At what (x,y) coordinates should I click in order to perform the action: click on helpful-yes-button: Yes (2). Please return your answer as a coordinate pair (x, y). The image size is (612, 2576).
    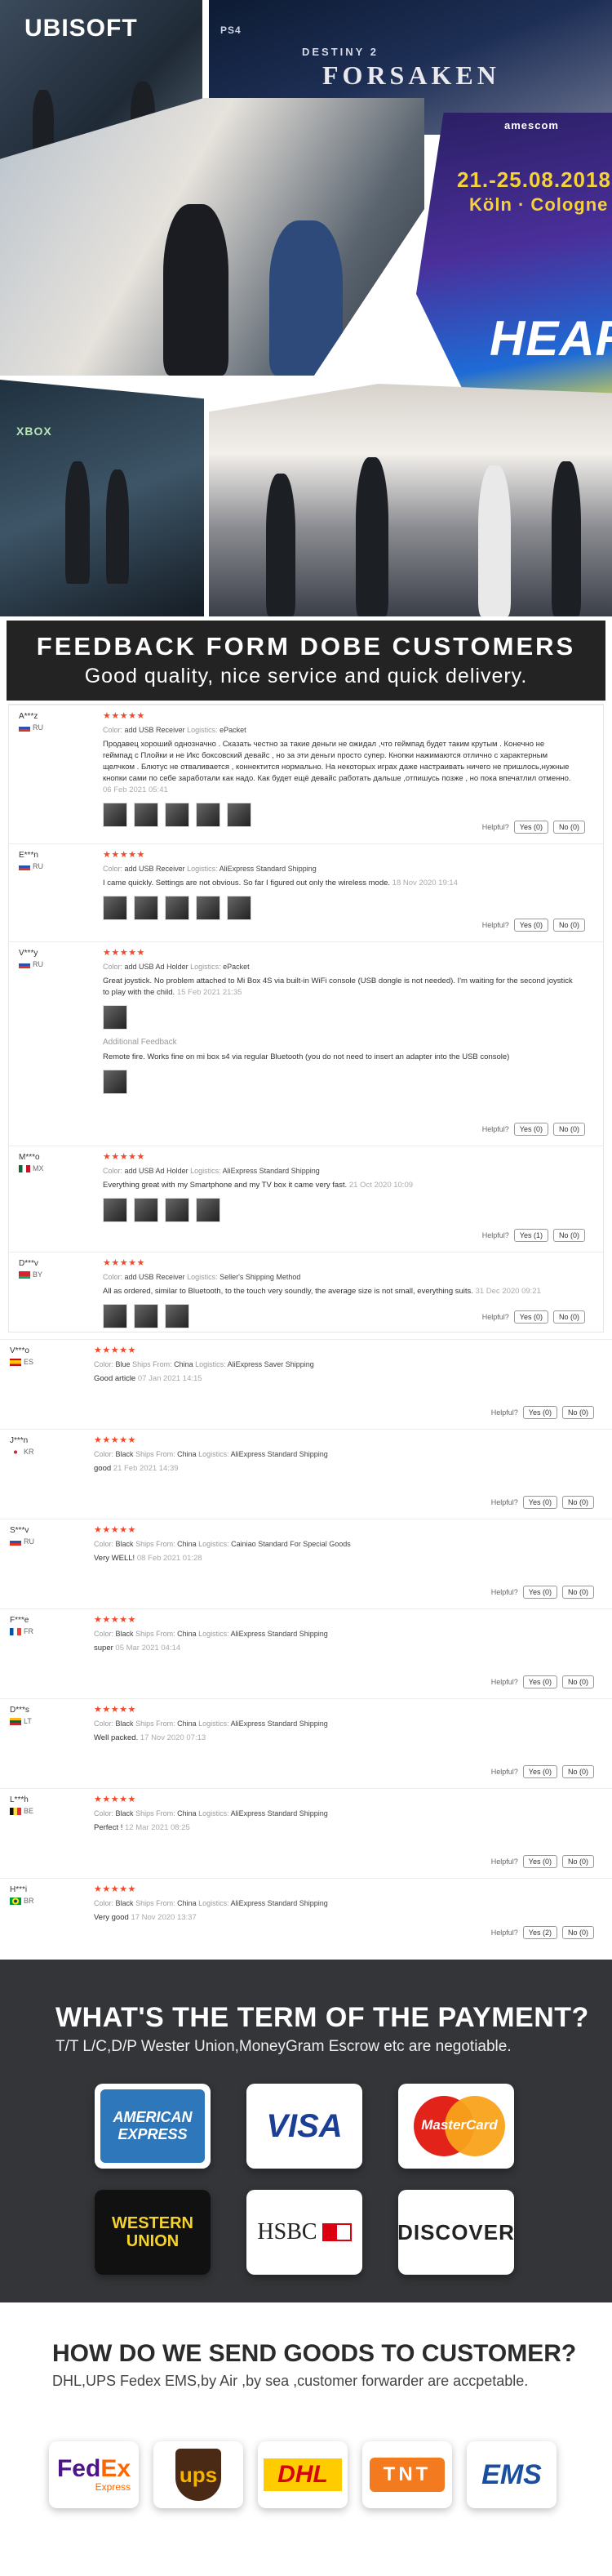
    Looking at the image, I should click on (539, 1932).